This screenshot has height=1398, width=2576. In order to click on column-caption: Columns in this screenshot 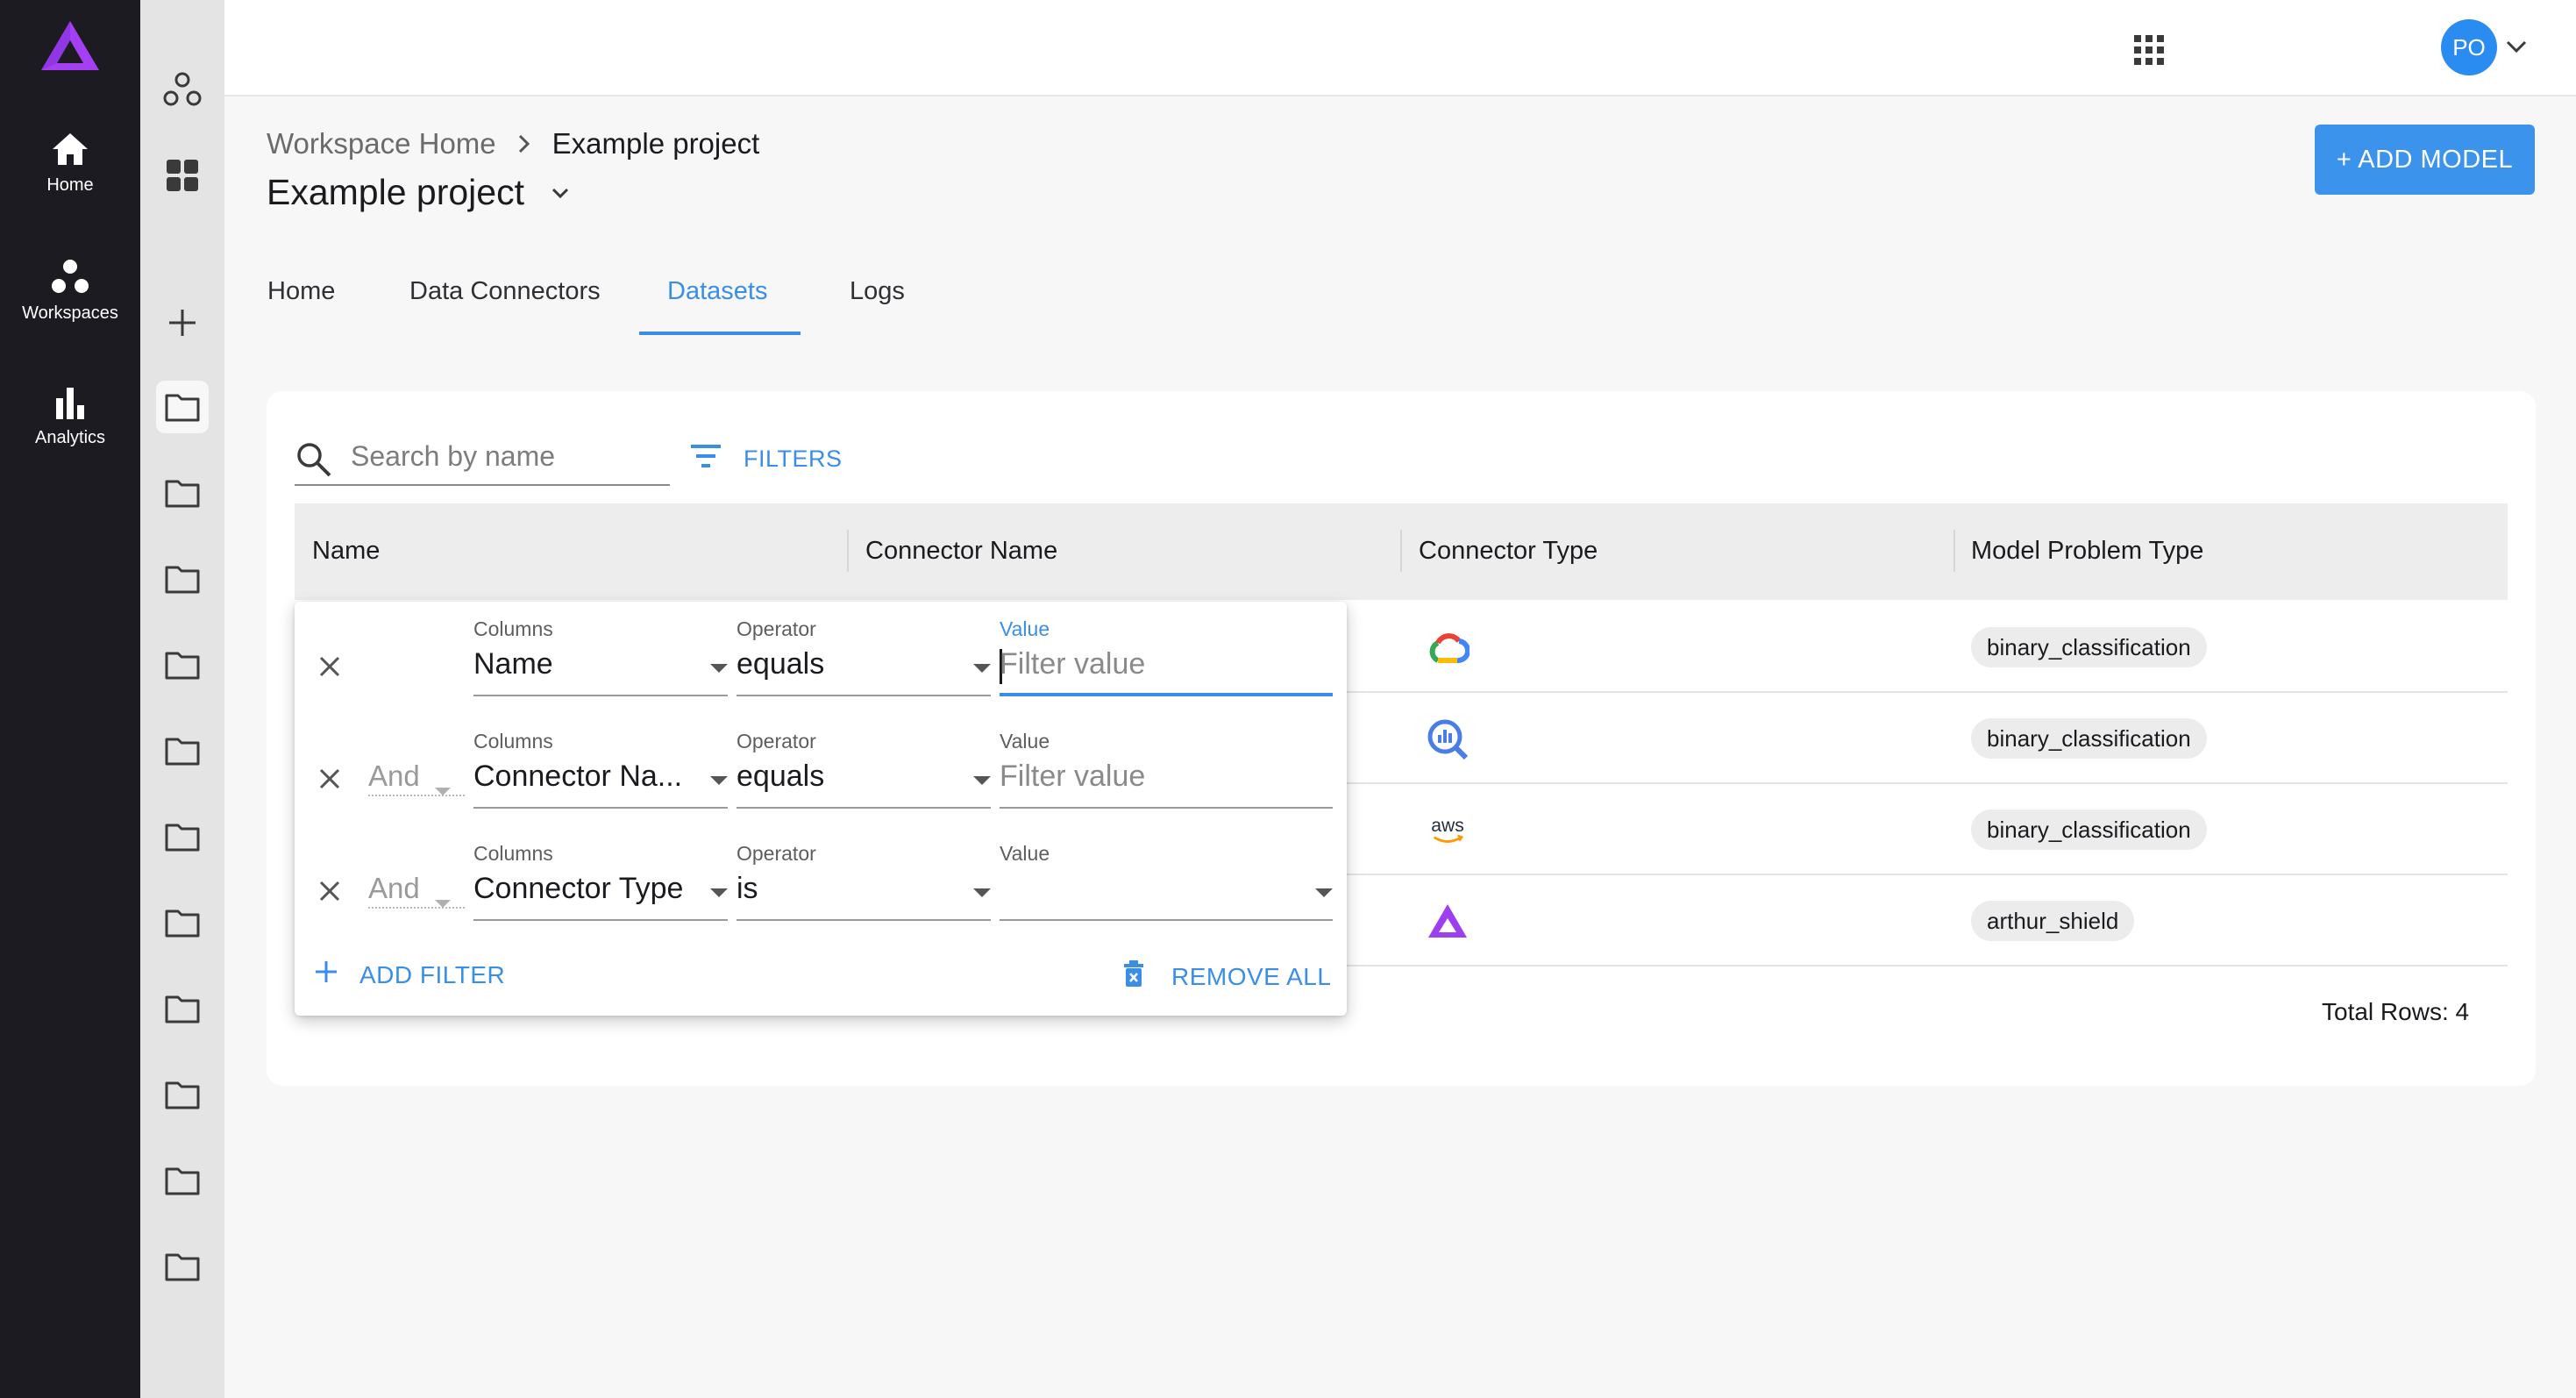, I will do `click(513, 741)`.